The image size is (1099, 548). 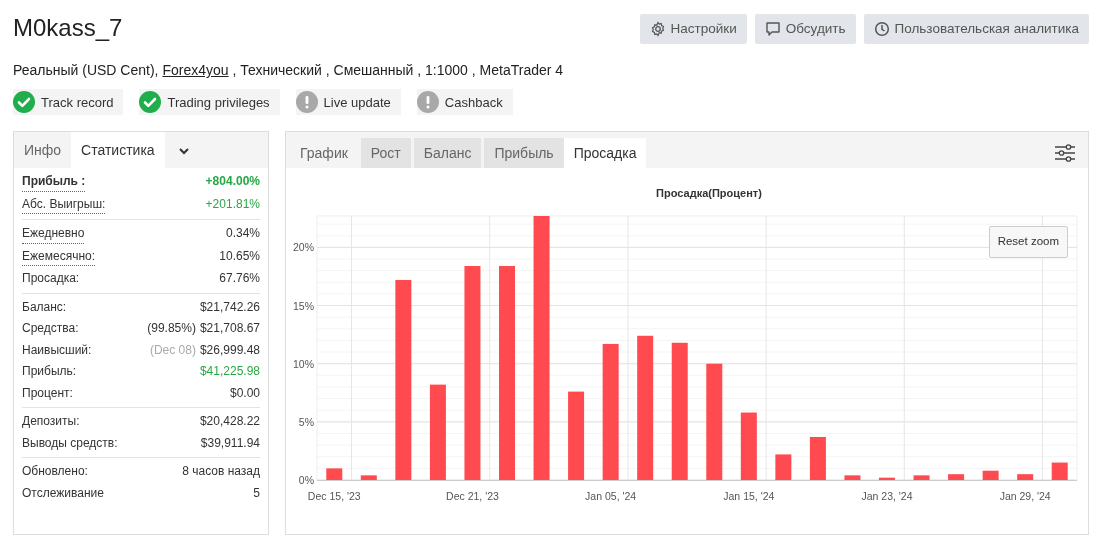 What do you see at coordinates (70, 443) in the screenshot?
I see `stat-label: Выводы средств:` at bounding box center [70, 443].